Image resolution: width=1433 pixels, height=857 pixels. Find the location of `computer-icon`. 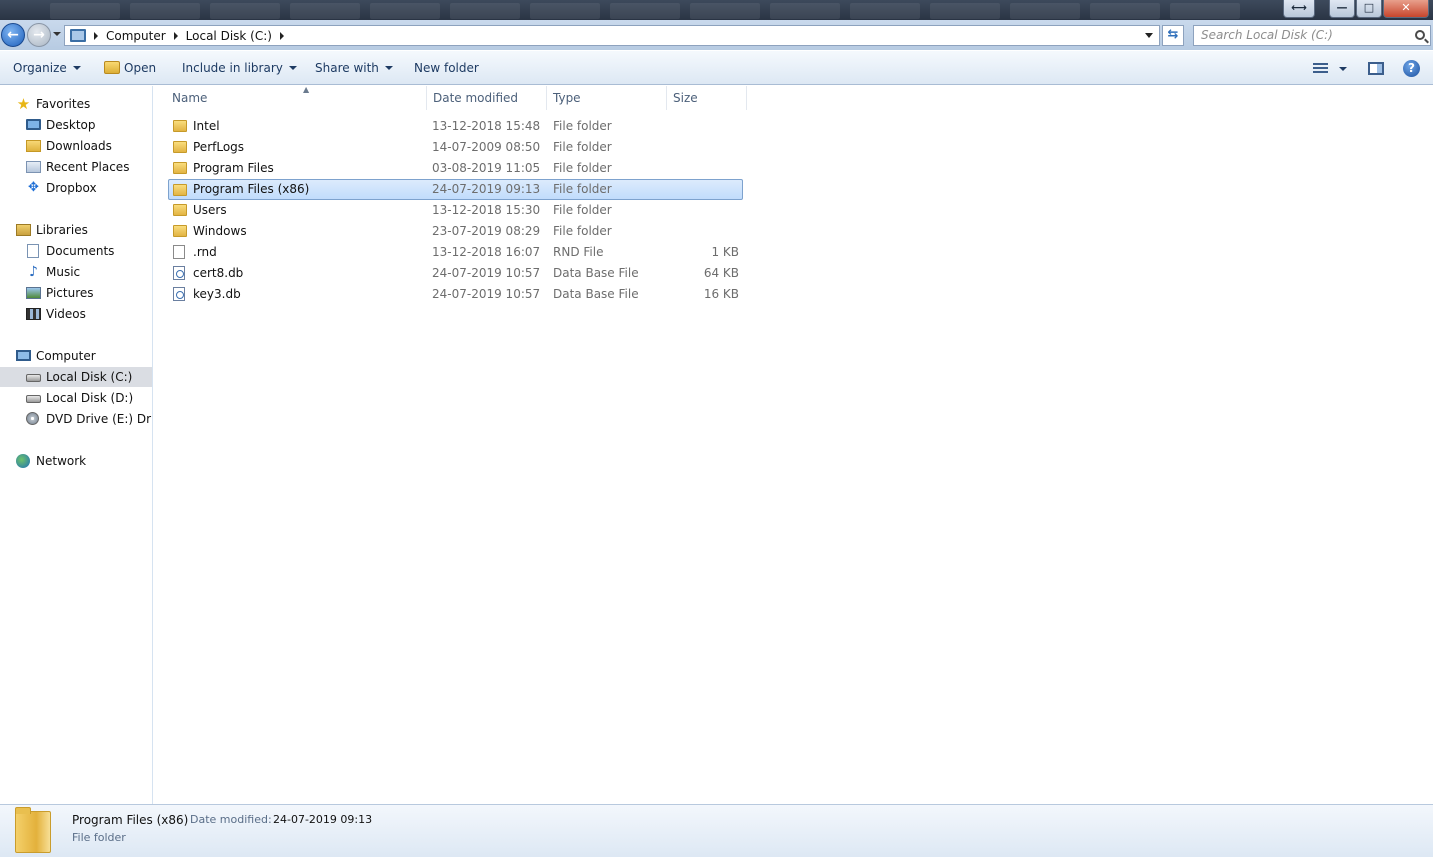

computer-icon is located at coordinates (78, 35).